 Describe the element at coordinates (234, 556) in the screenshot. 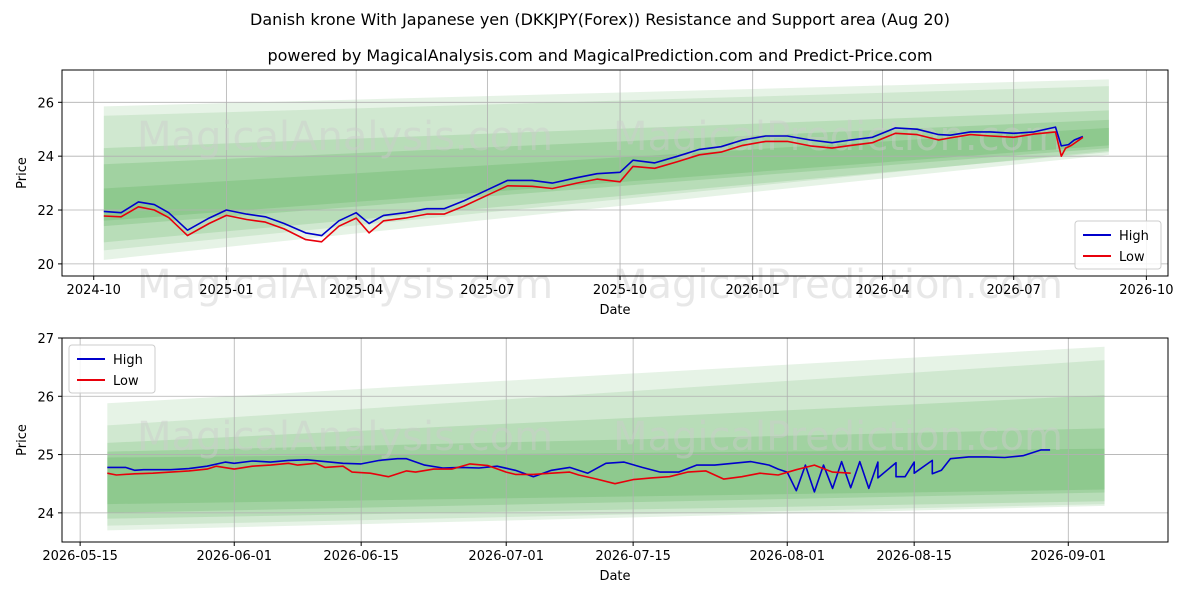

I see `x-tick-label: 2026-06-01` at that location.